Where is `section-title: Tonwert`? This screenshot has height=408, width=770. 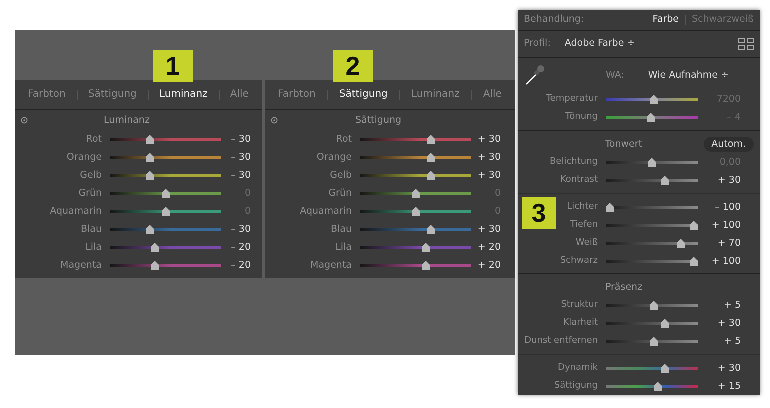
section-title: Tonwert is located at coordinates (624, 144).